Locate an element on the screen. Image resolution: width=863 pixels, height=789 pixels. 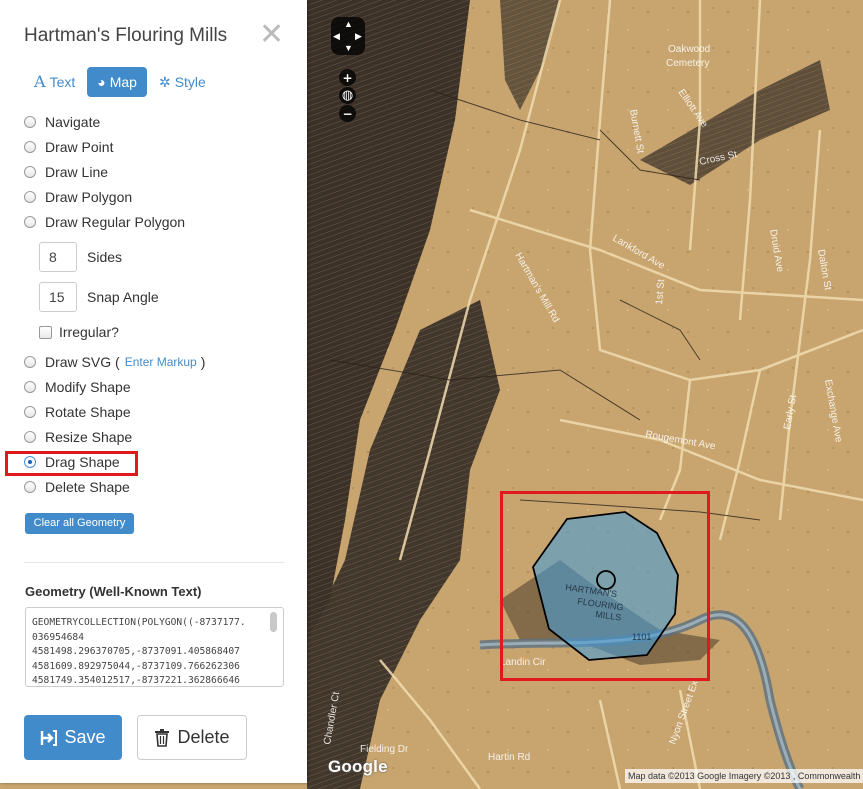
tool-draw-point: Draw Point is located at coordinates (68, 147).